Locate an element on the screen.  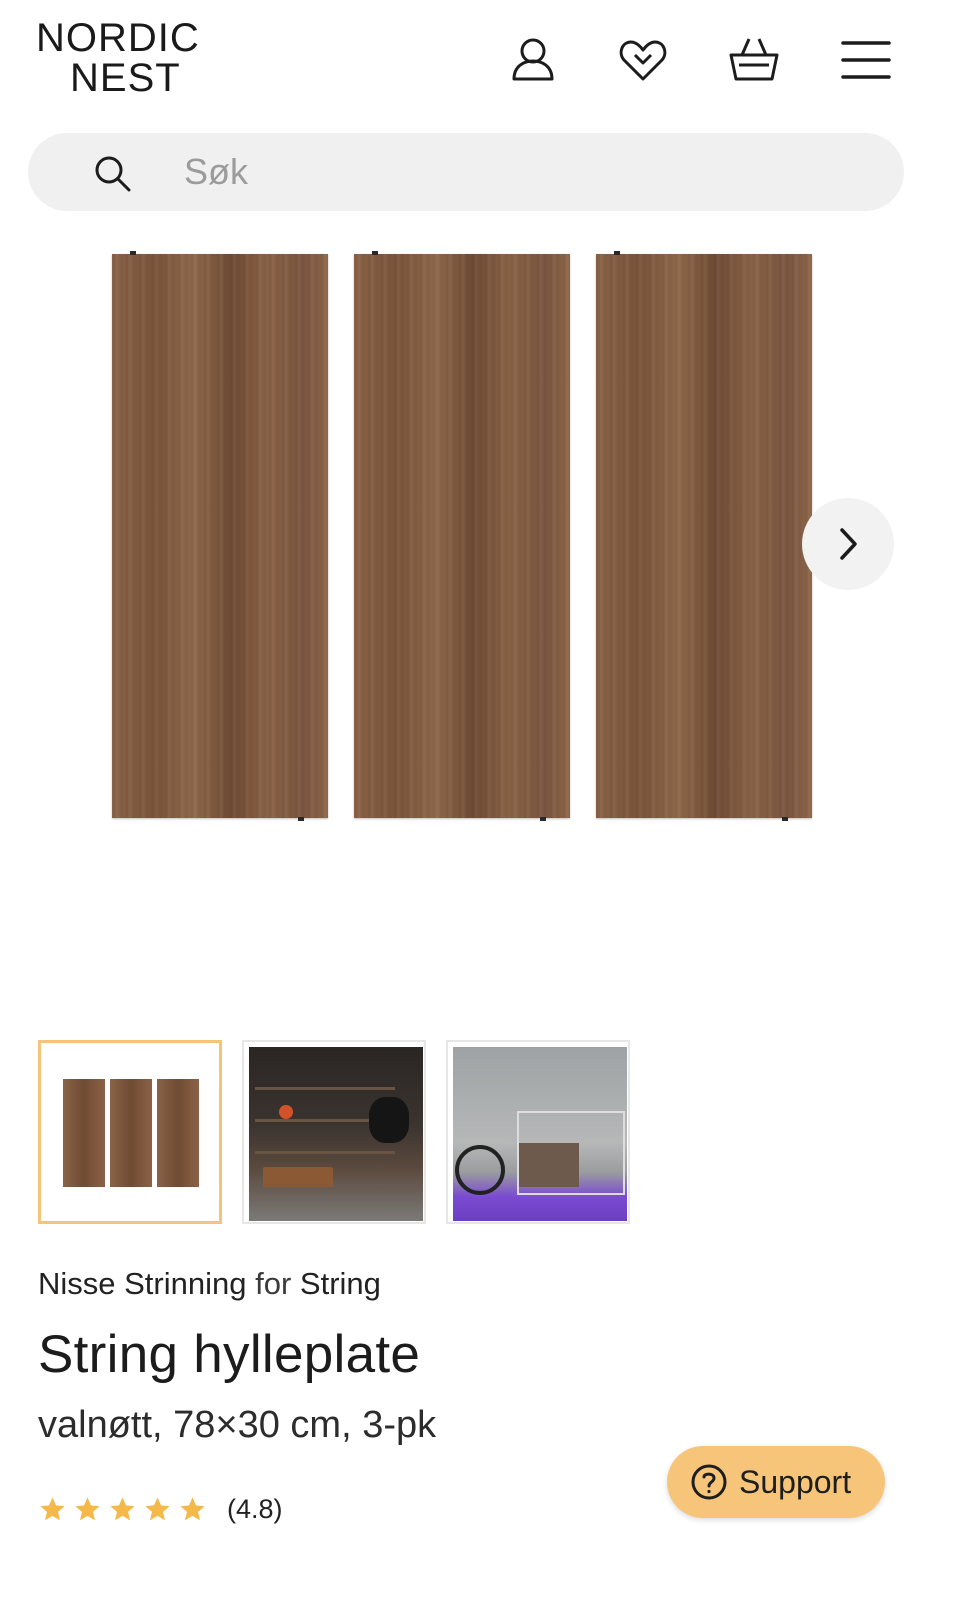
logo-line1: NORDIC is located at coordinates (118, 38).